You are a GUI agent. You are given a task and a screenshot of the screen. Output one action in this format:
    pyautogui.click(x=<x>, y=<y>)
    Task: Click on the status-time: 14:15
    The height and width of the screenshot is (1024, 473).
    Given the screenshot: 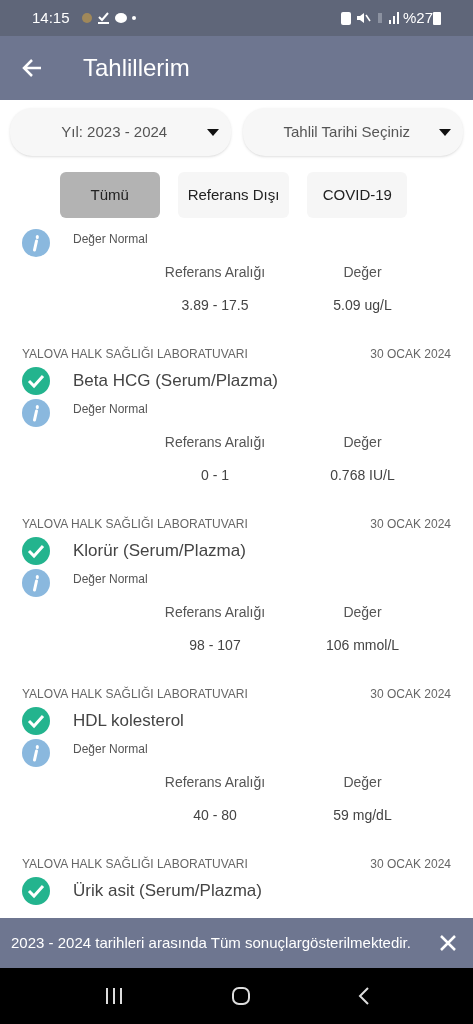 What is the action you would take?
    pyautogui.click(x=51, y=17)
    